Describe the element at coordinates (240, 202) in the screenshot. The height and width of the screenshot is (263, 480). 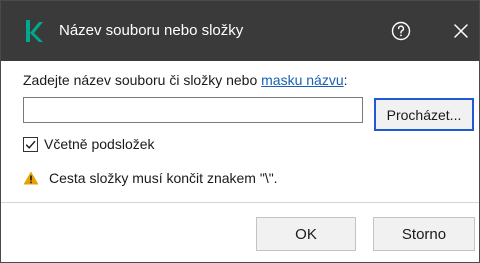
I see `footer-divider` at that location.